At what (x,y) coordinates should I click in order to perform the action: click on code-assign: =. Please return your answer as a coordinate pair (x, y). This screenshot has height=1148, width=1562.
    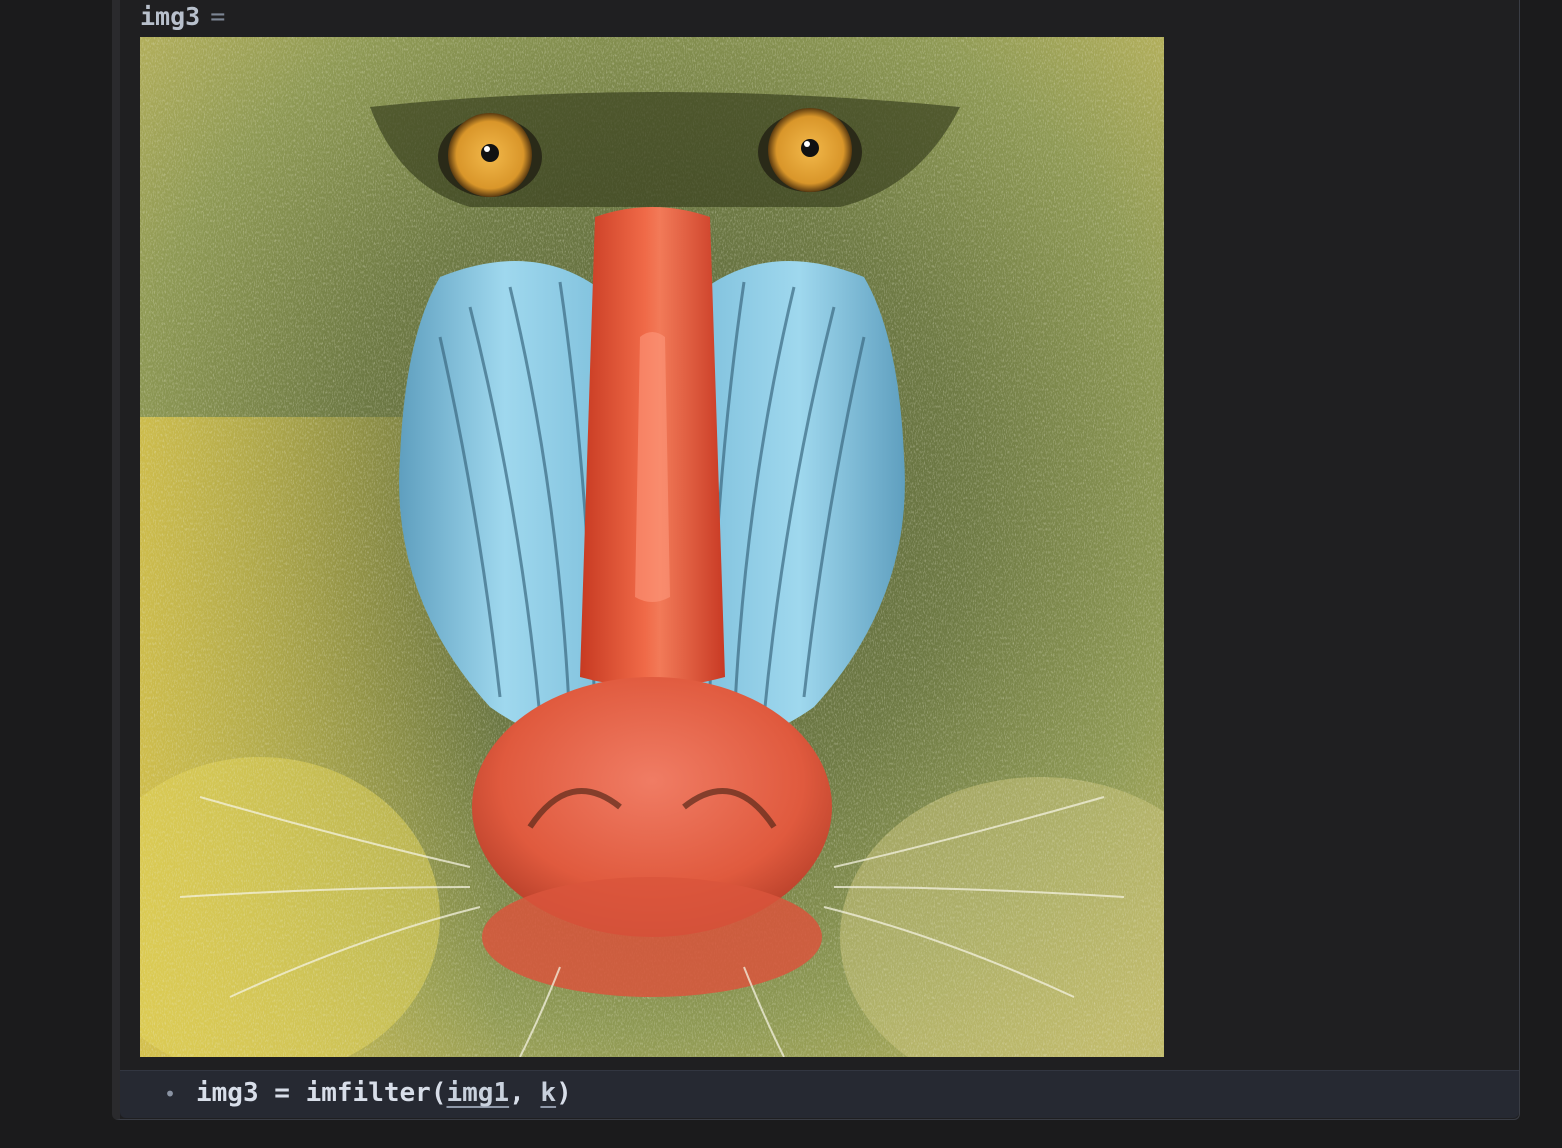
    Looking at the image, I should click on (282, 1093).